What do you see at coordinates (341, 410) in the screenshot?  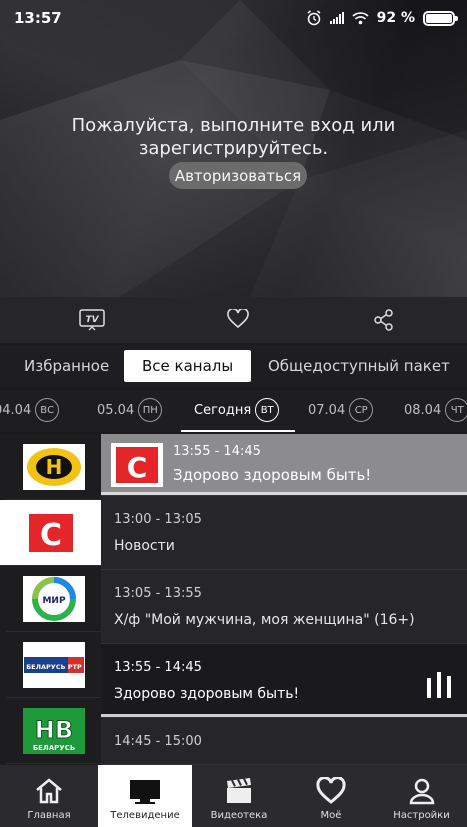 I see `date-item: 07.04 СР` at bounding box center [341, 410].